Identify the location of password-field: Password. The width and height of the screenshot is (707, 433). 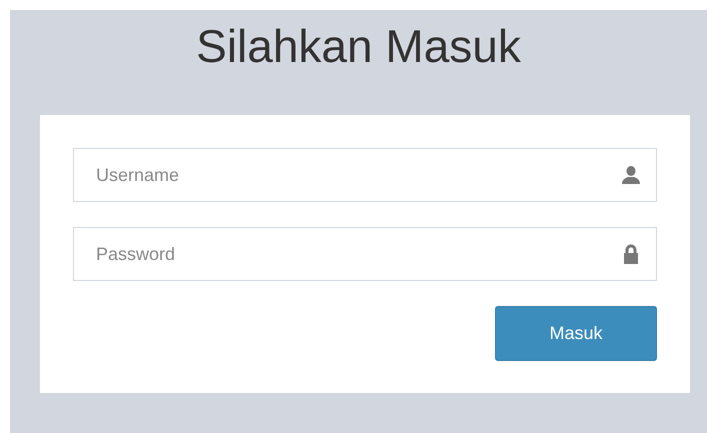
(365, 254).